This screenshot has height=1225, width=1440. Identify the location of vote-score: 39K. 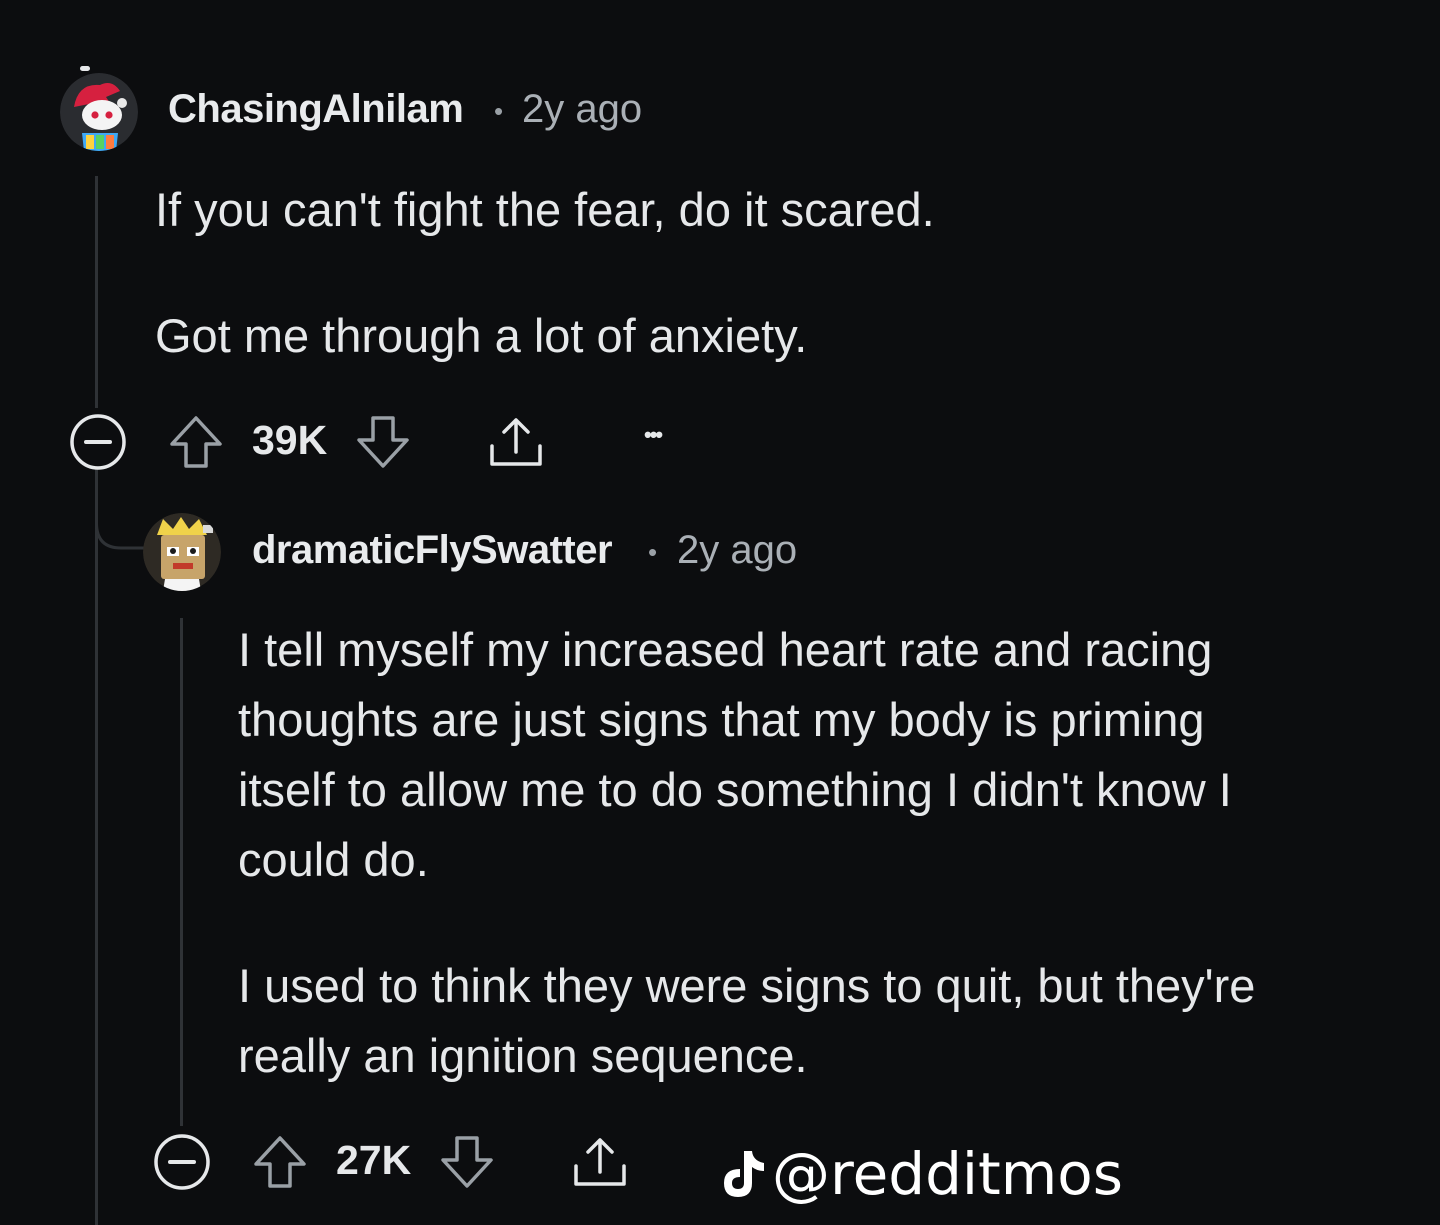
(290, 440).